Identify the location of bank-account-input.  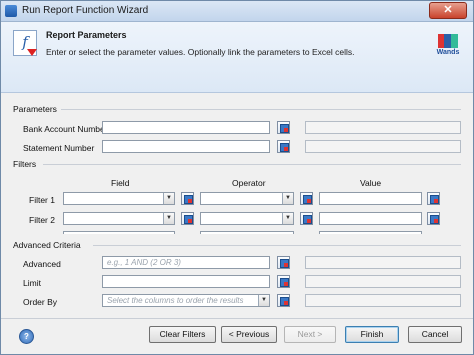
(186, 127).